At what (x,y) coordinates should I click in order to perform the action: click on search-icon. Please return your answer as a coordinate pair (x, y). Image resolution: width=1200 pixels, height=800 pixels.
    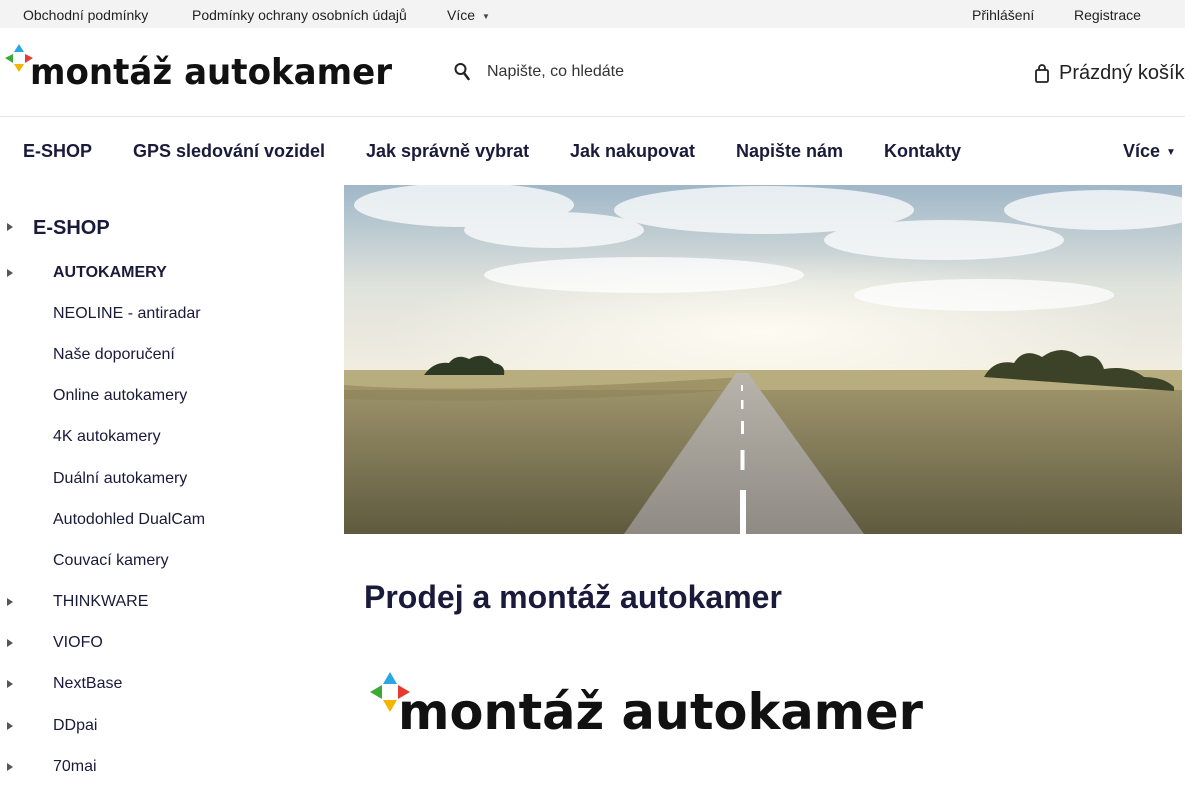
    Looking at the image, I should click on (462, 72).